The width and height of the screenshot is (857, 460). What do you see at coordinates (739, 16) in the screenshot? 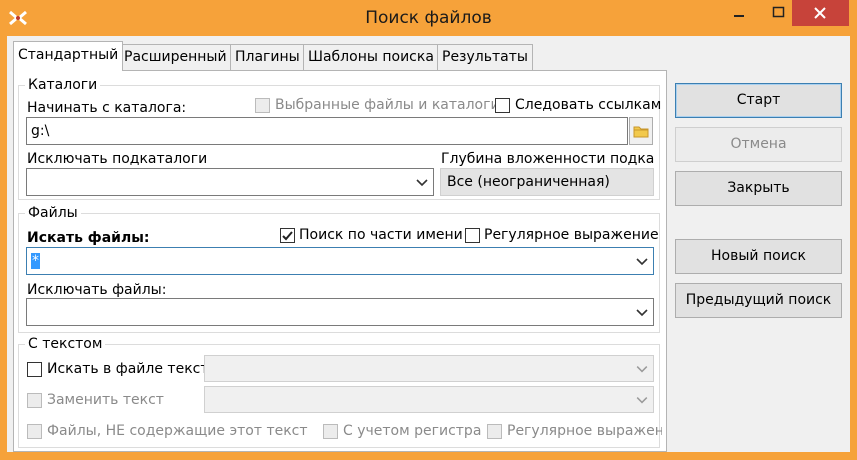
I see `minimize-icon` at bounding box center [739, 16].